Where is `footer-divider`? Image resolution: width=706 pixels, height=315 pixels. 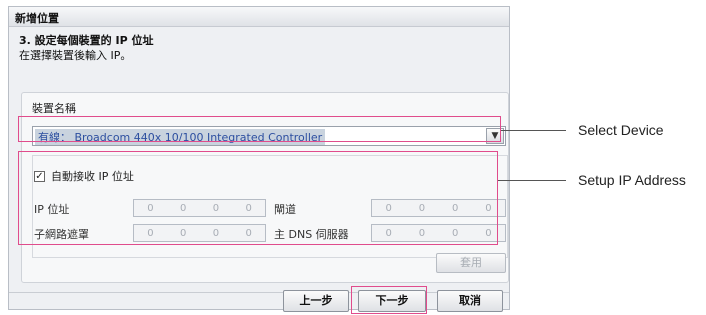 footer-divider is located at coordinates (259, 292).